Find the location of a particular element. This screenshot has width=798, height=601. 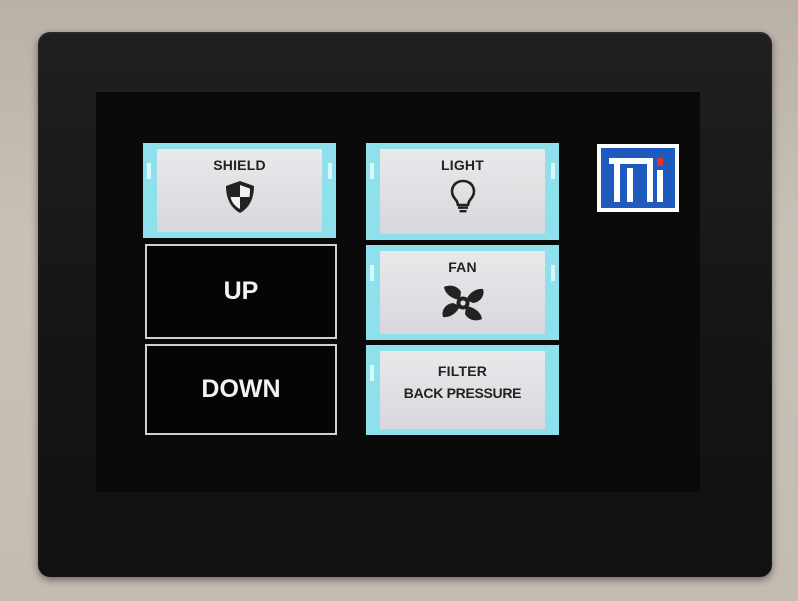

shield-button: SHIELD is located at coordinates (239, 190).